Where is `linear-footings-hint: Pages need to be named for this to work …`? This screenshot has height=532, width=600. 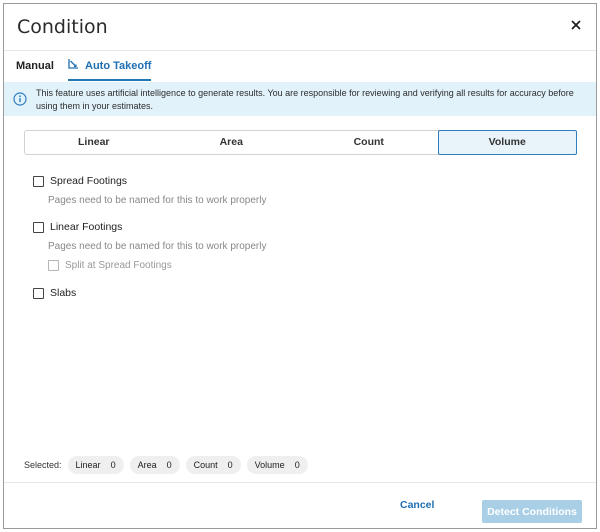
linear-footings-hint: Pages need to be named for this to work … is located at coordinates (157, 246).